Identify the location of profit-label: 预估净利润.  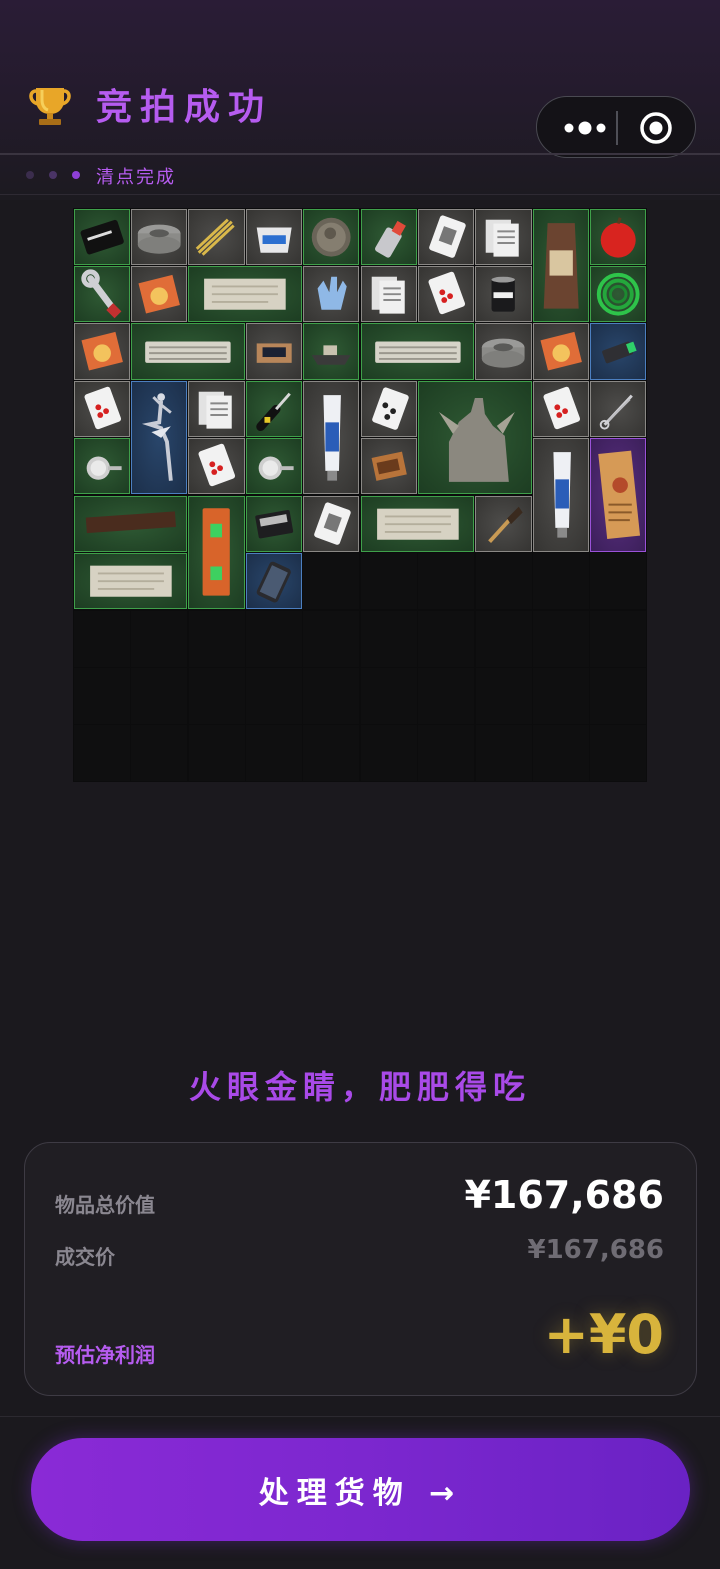
(105, 1355).